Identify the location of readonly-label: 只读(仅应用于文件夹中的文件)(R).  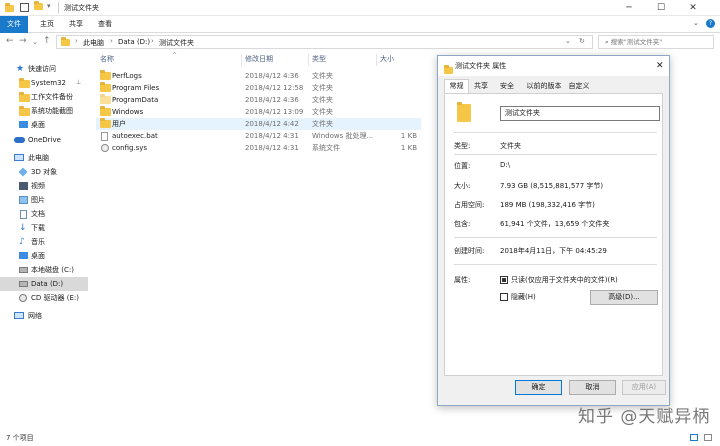
(564, 280).